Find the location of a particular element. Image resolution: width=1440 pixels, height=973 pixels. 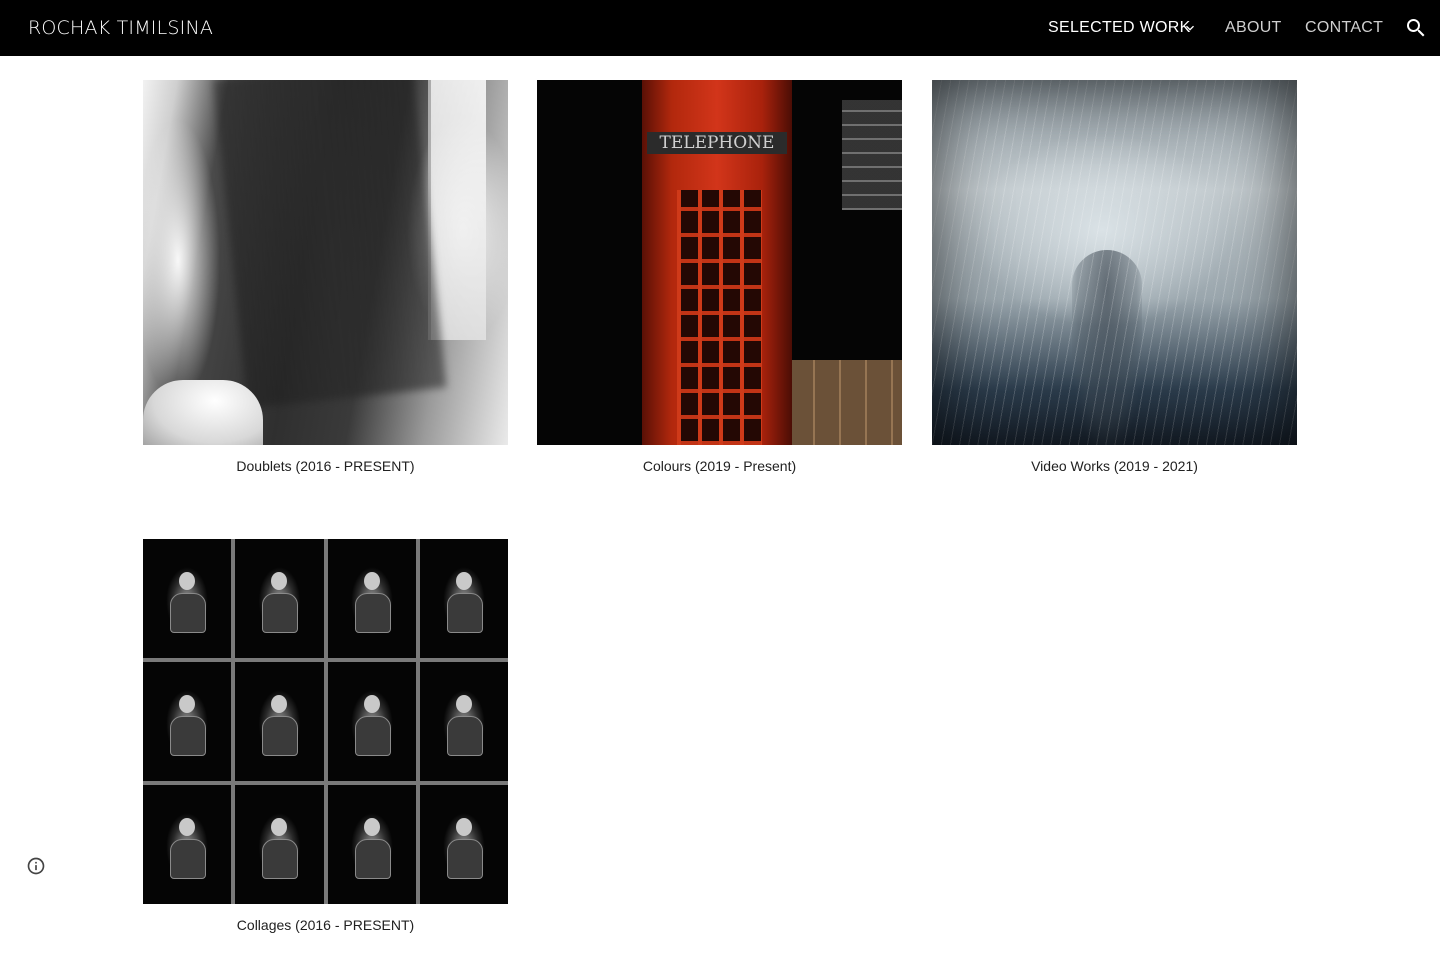

collage-grid is located at coordinates (325, 721).